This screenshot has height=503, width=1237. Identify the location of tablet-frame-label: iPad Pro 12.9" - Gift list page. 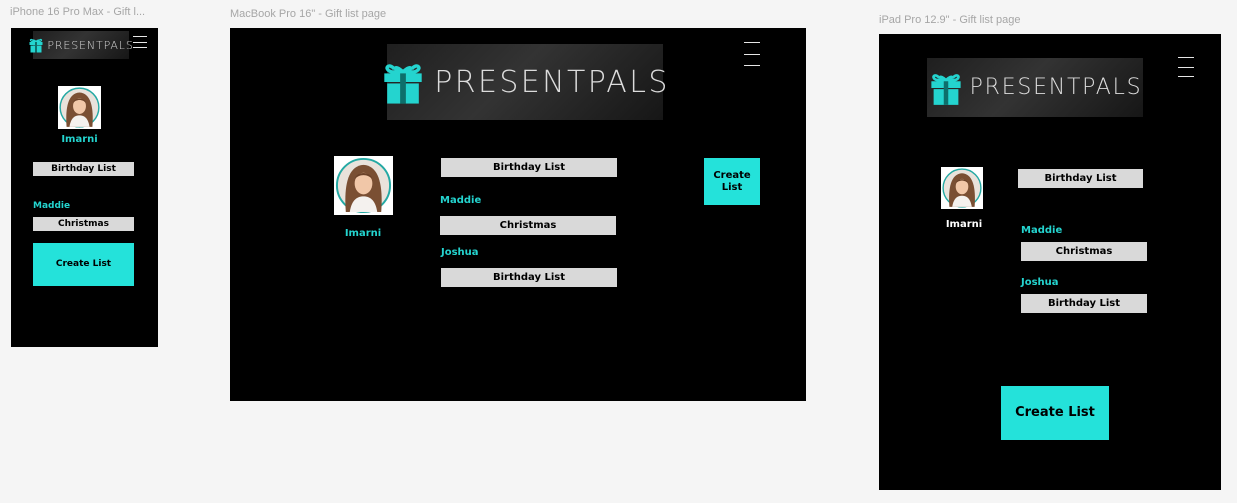
(950, 20).